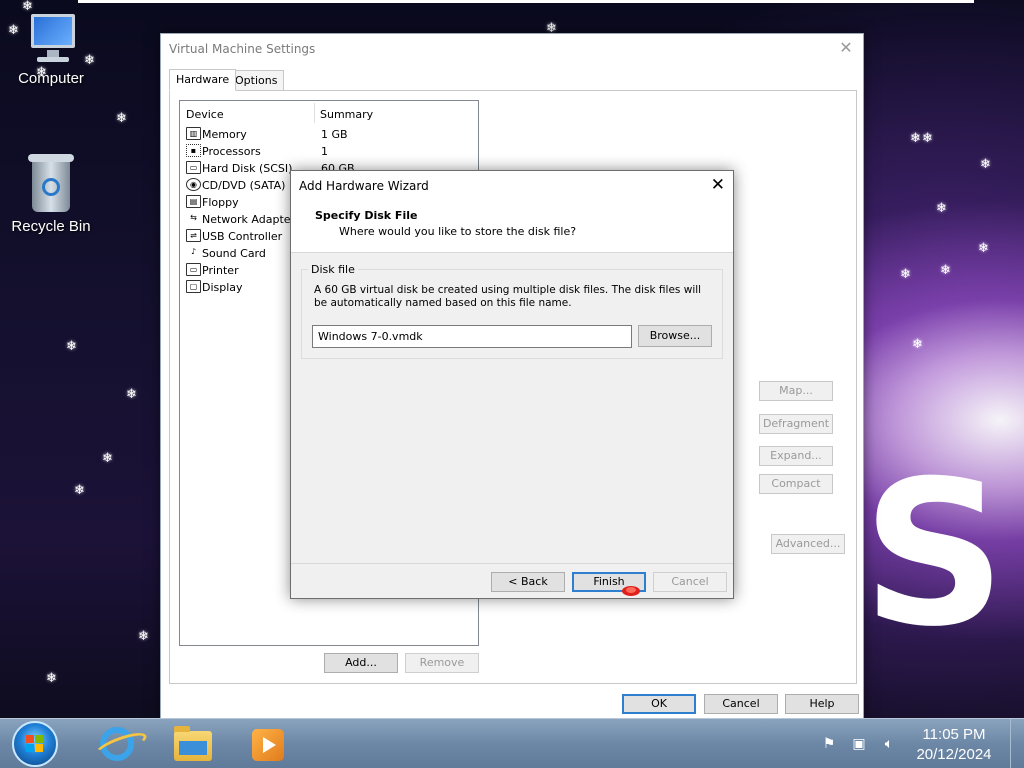  I want to click on display-icon: ▢, so click(193, 286).